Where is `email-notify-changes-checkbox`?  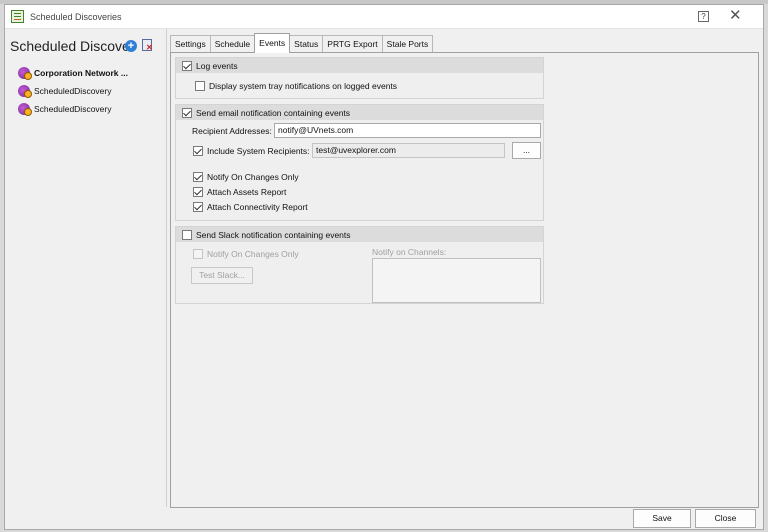
email-notify-changes-checkbox is located at coordinates (198, 177).